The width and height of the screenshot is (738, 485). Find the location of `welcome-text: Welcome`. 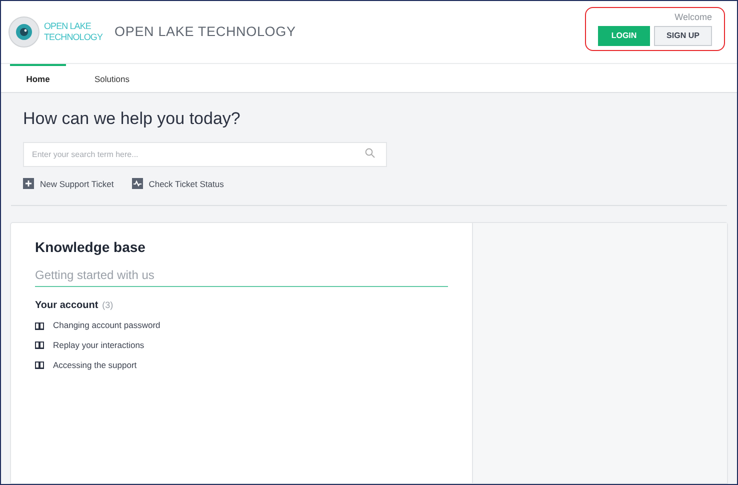

welcome-text: Welcome is located at coordinates (693, 17).